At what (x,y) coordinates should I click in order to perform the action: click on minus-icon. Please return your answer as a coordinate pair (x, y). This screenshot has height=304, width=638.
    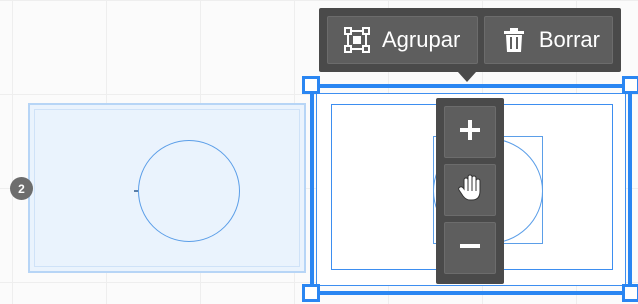
    Looking at the image, I should click on (470, 248).